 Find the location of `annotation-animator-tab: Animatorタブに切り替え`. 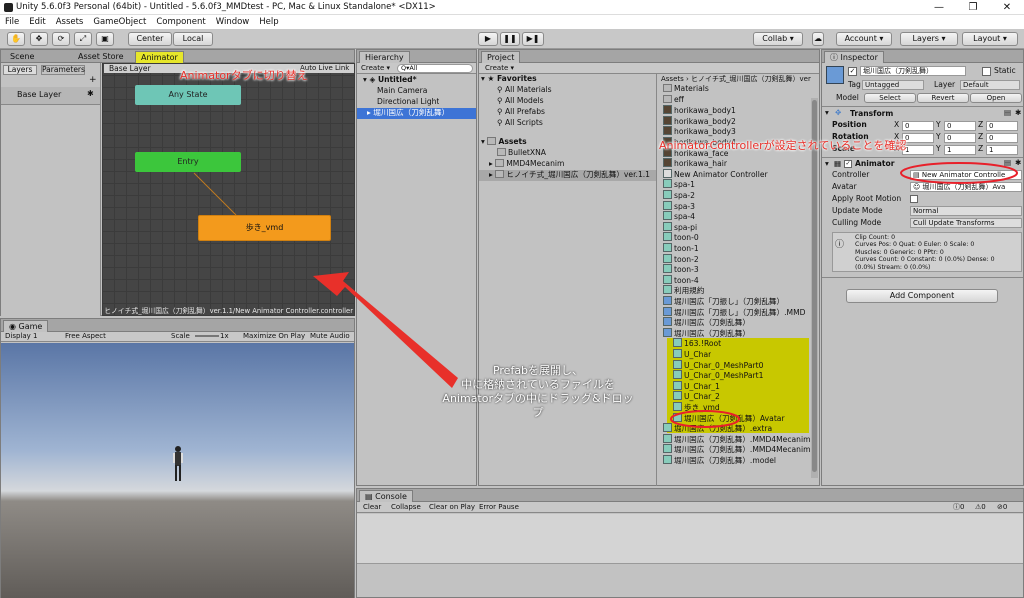

annotation-animator-tab: Animatorタブに切り替え is located at coordinates (244, 75).